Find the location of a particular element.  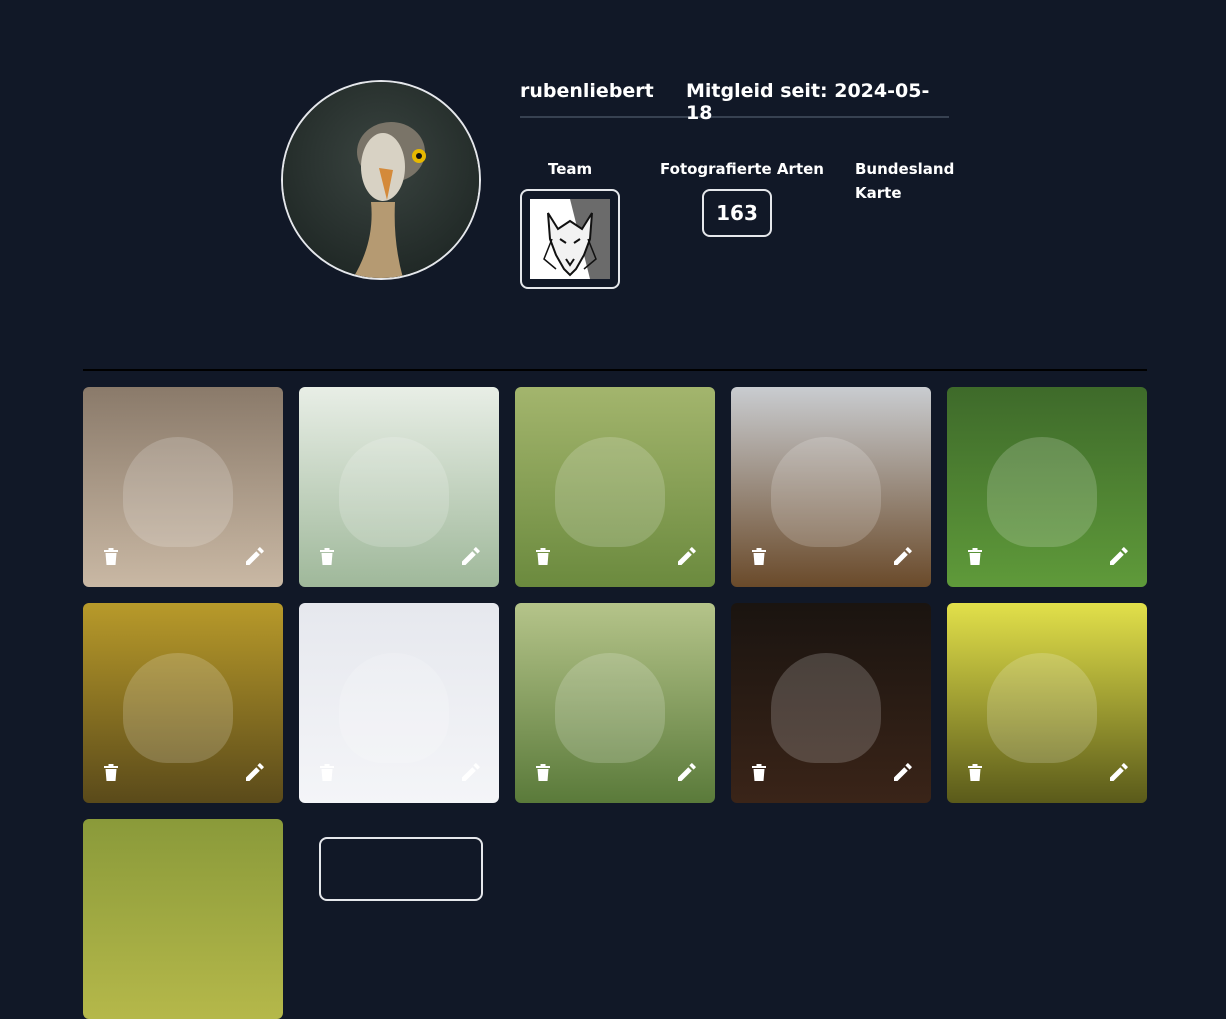

gallery-photo-chaffinch is located at coordinates (183, 703).